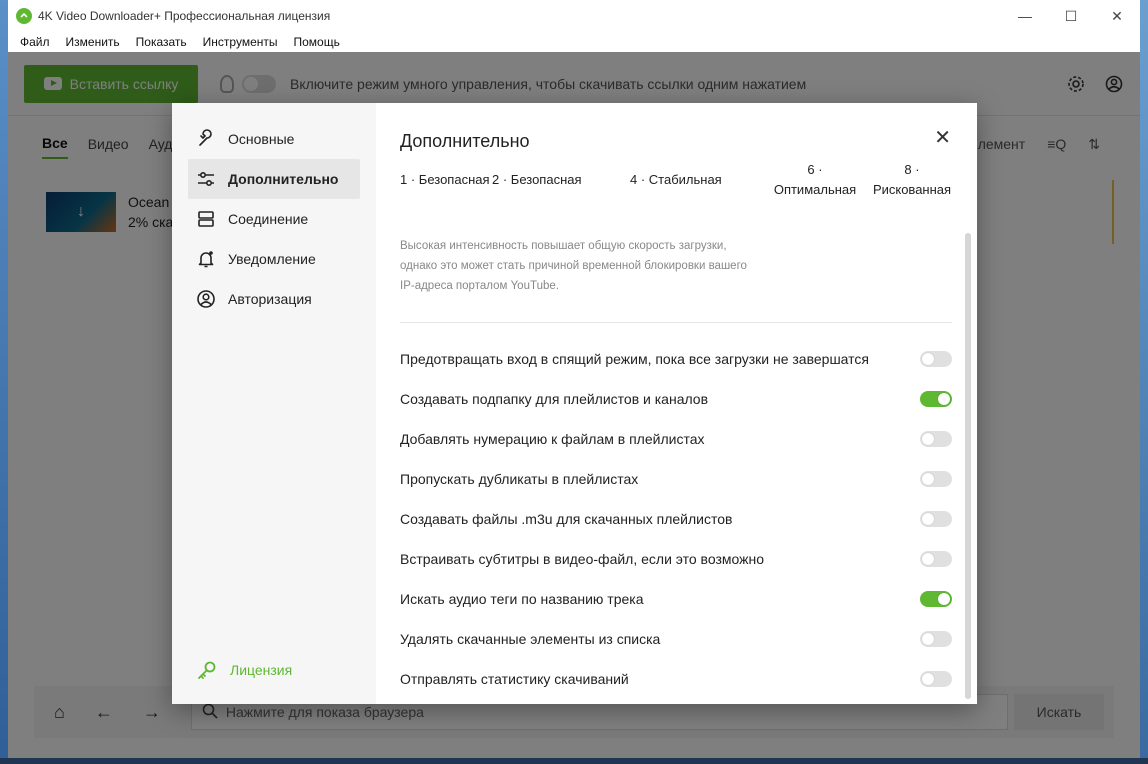 The image size is (1148, 764). What do you see at coordinates (676, 679) in the screenshot?
I see `option-row: Отправлять статистику скачиваний` at bounding box center [676, 679].